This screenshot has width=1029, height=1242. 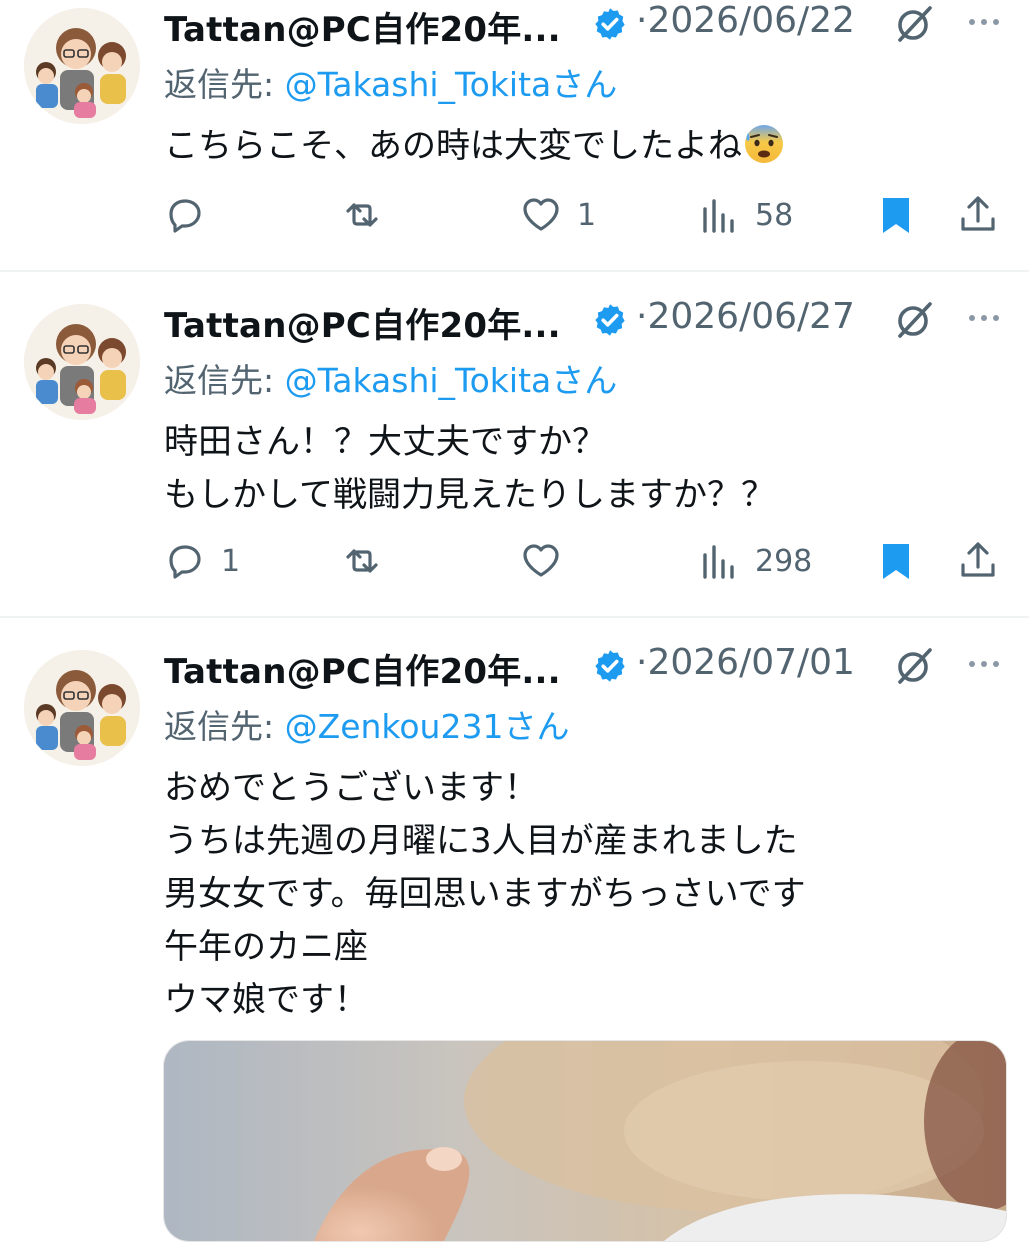 I want to click on like-button, so click(x=548, y=561).